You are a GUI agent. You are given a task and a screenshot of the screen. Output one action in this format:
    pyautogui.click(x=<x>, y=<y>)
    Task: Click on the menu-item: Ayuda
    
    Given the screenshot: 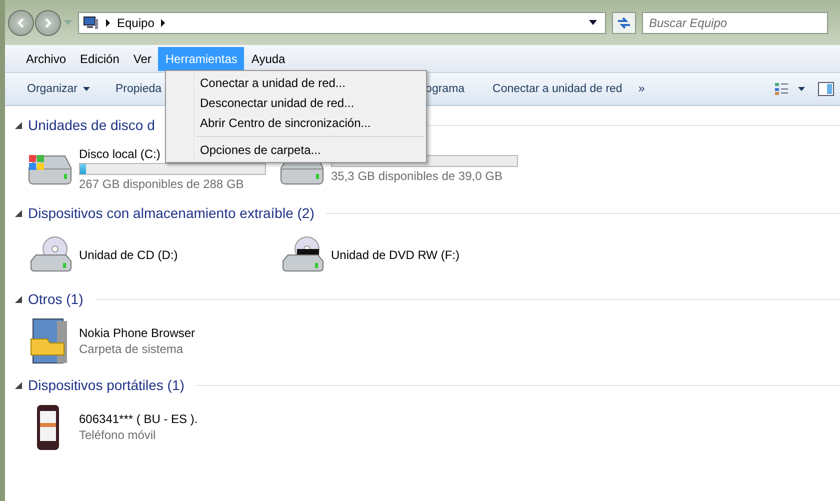 What is the action you would take?
    pyautogui.click(x=268, y=58)
    